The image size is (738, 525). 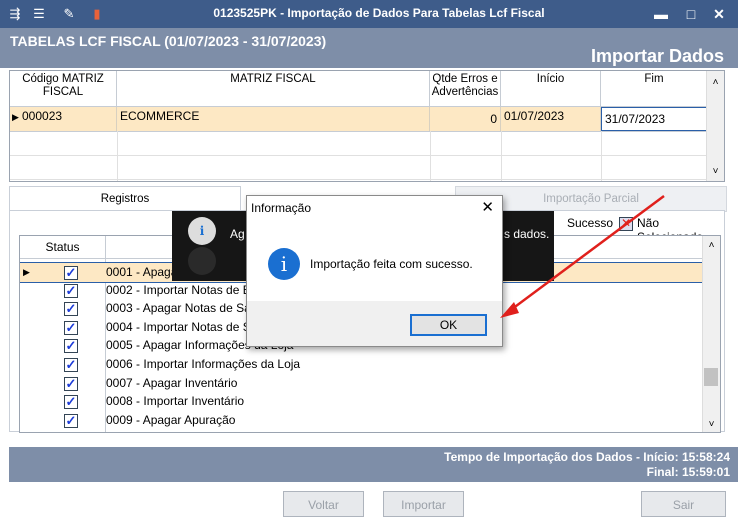 What do you see at coordinates (688, 472) in the screenshot?
I see `import-time-end: Final: 15:59:01` at bounding box center [688, 472].